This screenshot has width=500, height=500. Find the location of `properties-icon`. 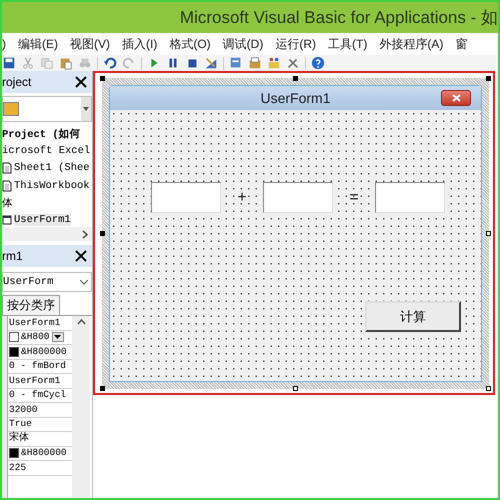

properties-icon is located at coordinates (255, 63).